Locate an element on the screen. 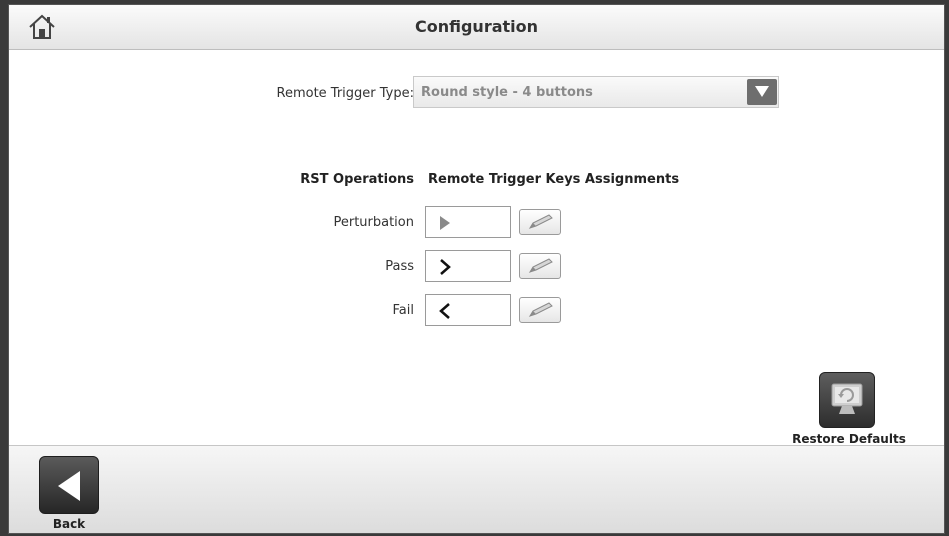 The width and height of the screenshot is (949, 536). edit-button-perturbation is located at coordinates (540, 222).